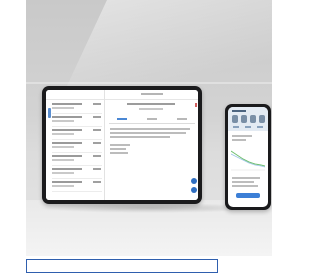 The image size is (320, 273). I want to click on tab-active, so click(122, 119).